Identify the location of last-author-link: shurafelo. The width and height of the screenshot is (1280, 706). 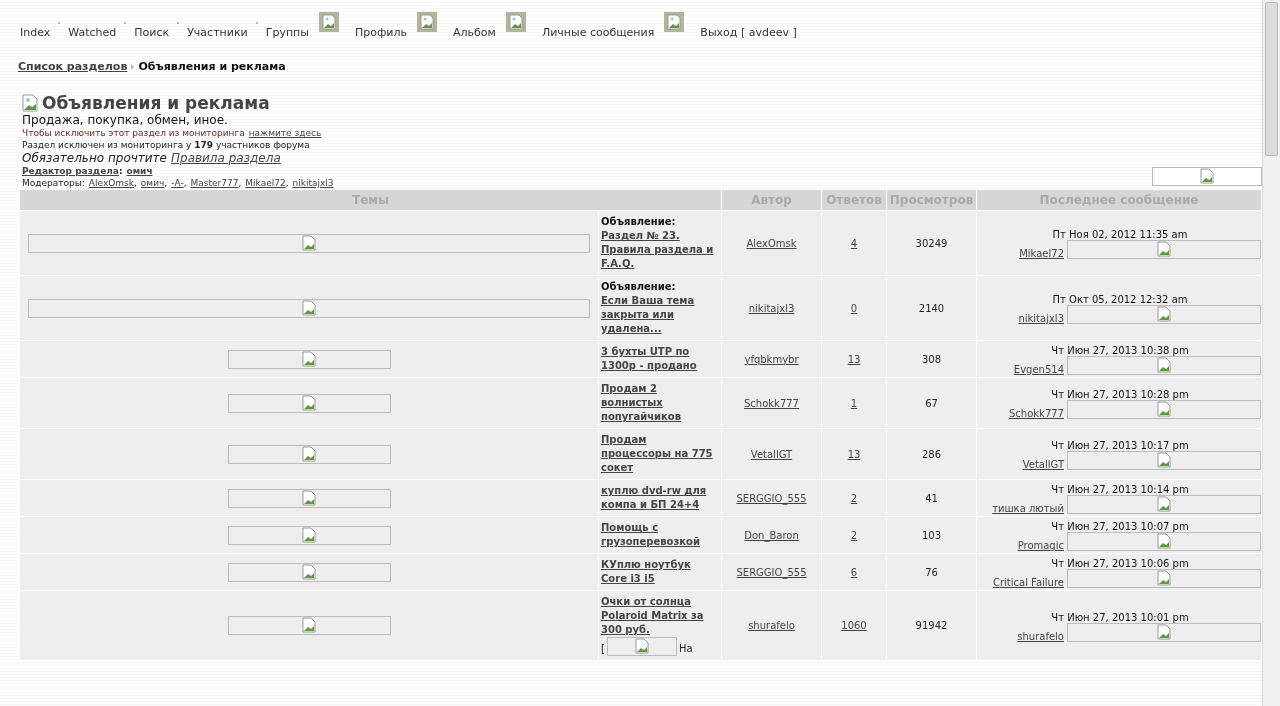
(1040, 636).